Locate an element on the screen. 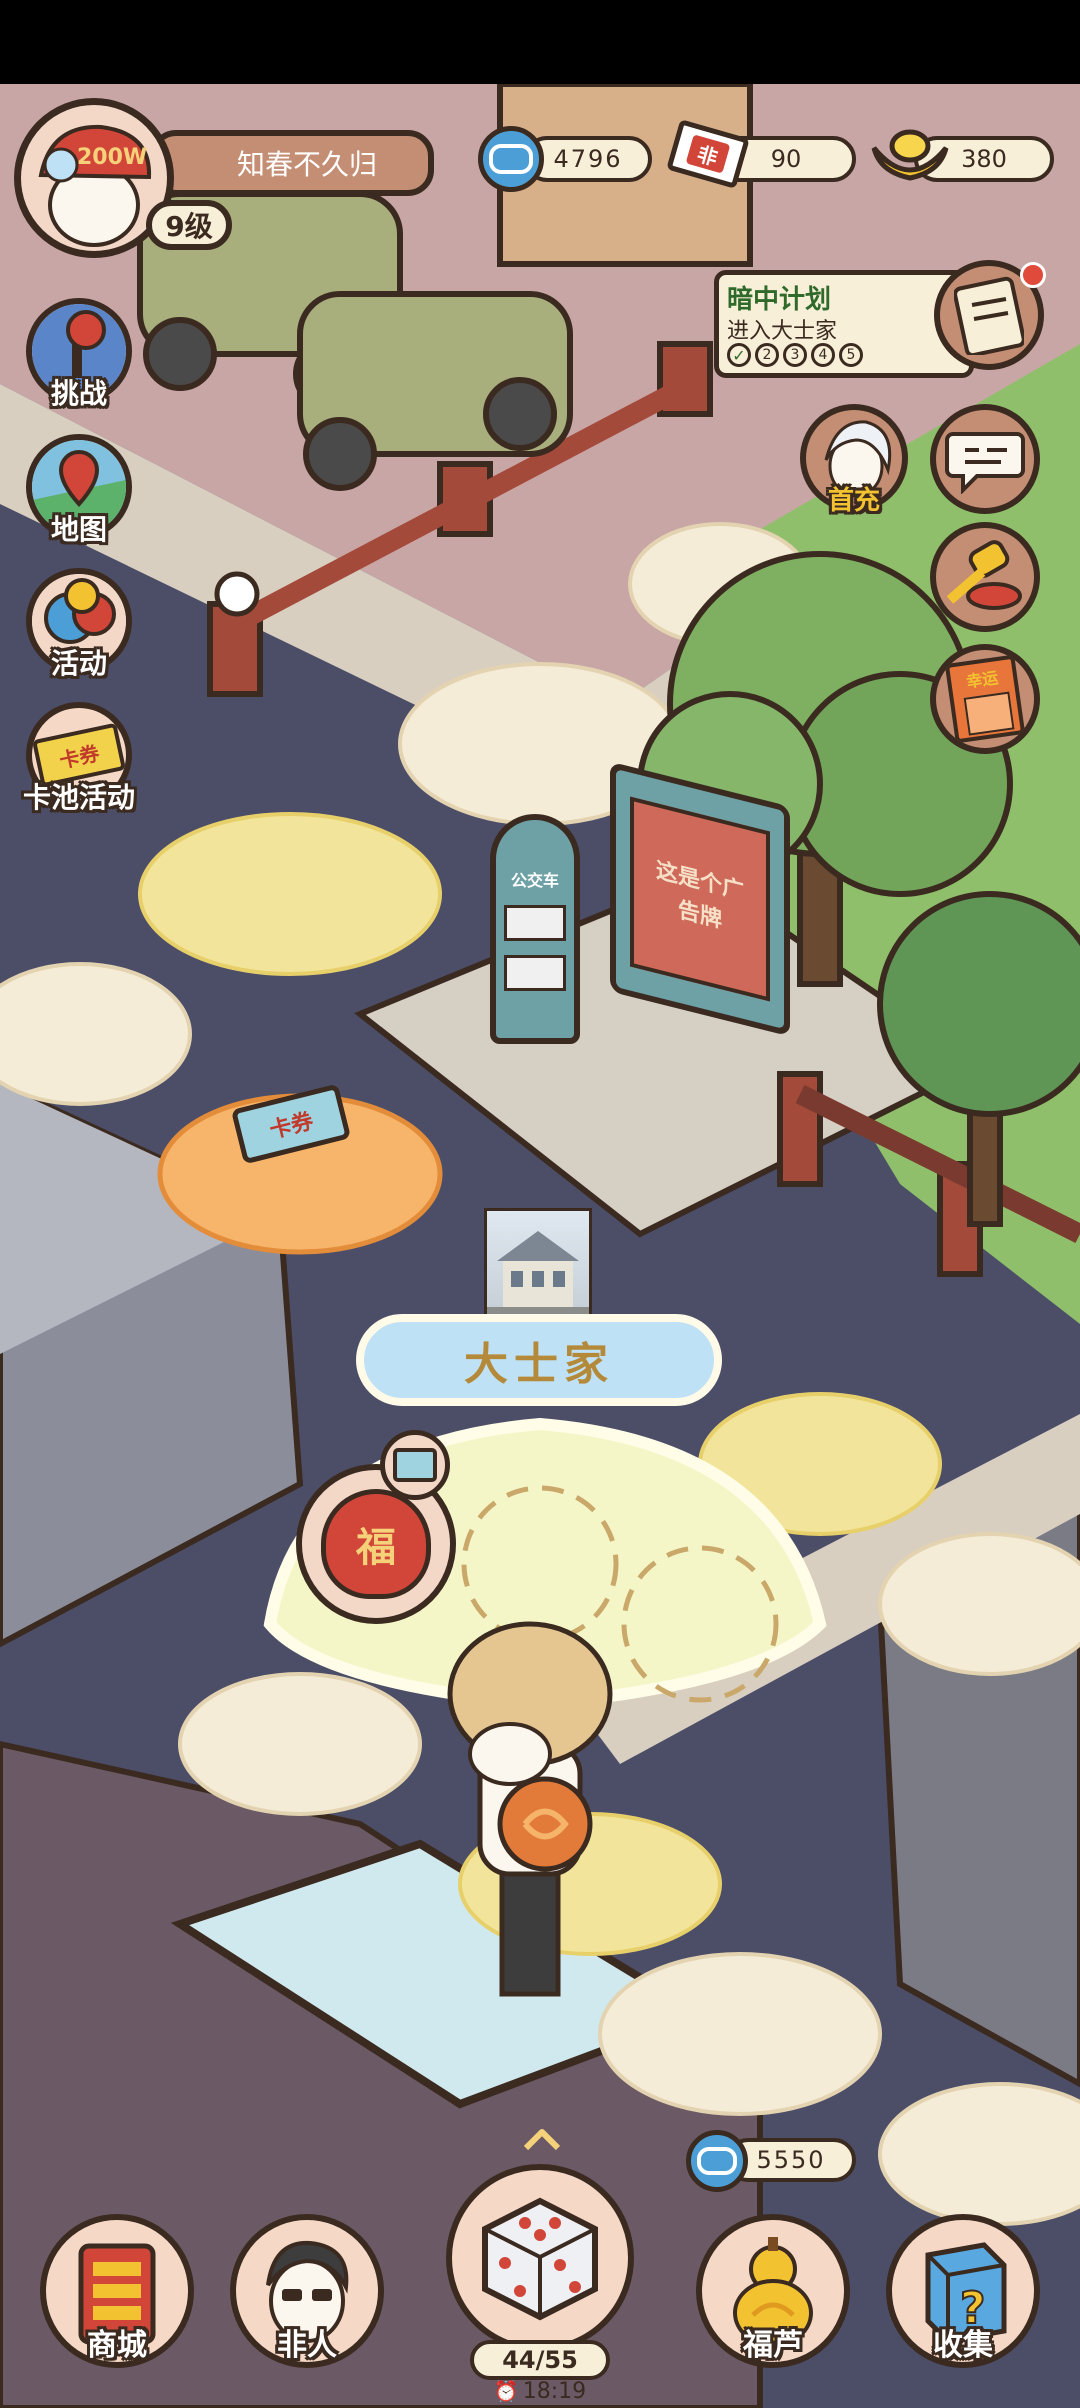 This screenshot has height=2408, width=1080. chevron-up-icon is located at coordinates (542, 2139).